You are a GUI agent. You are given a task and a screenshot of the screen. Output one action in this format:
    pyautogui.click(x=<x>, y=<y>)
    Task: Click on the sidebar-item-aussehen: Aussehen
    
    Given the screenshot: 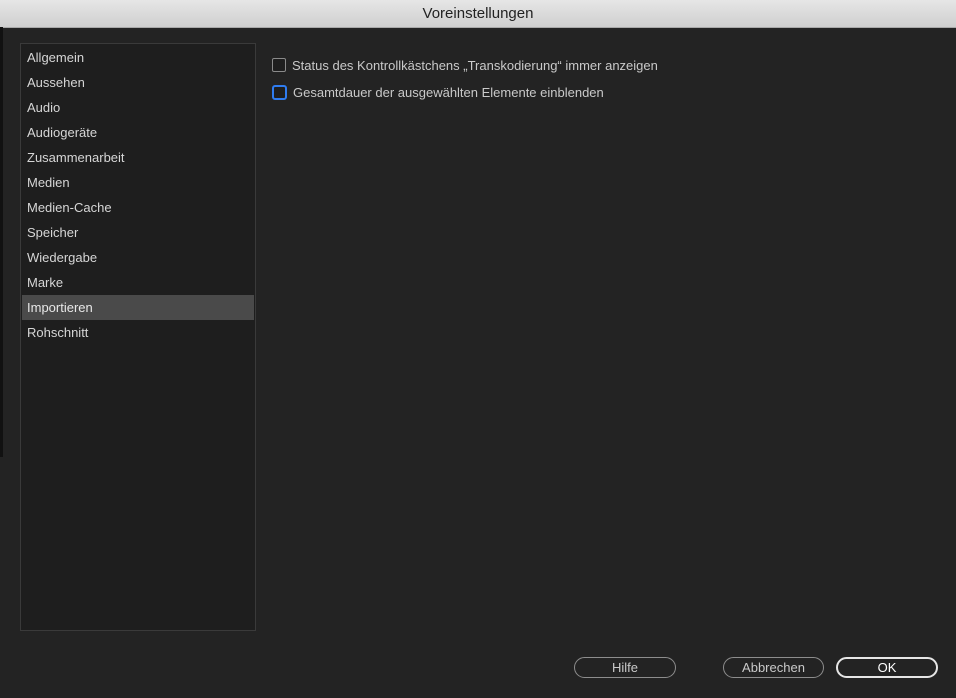 What is the action you would take?
    pyautogui.click(x=138, y=82)
    